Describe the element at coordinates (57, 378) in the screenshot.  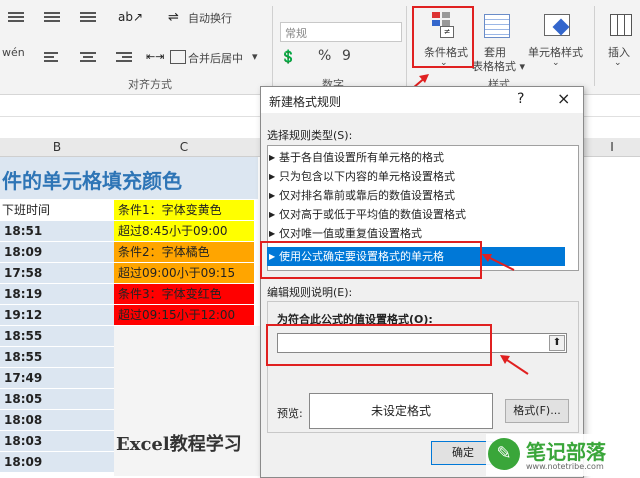
I see `time-cell: 17:49` at that location.